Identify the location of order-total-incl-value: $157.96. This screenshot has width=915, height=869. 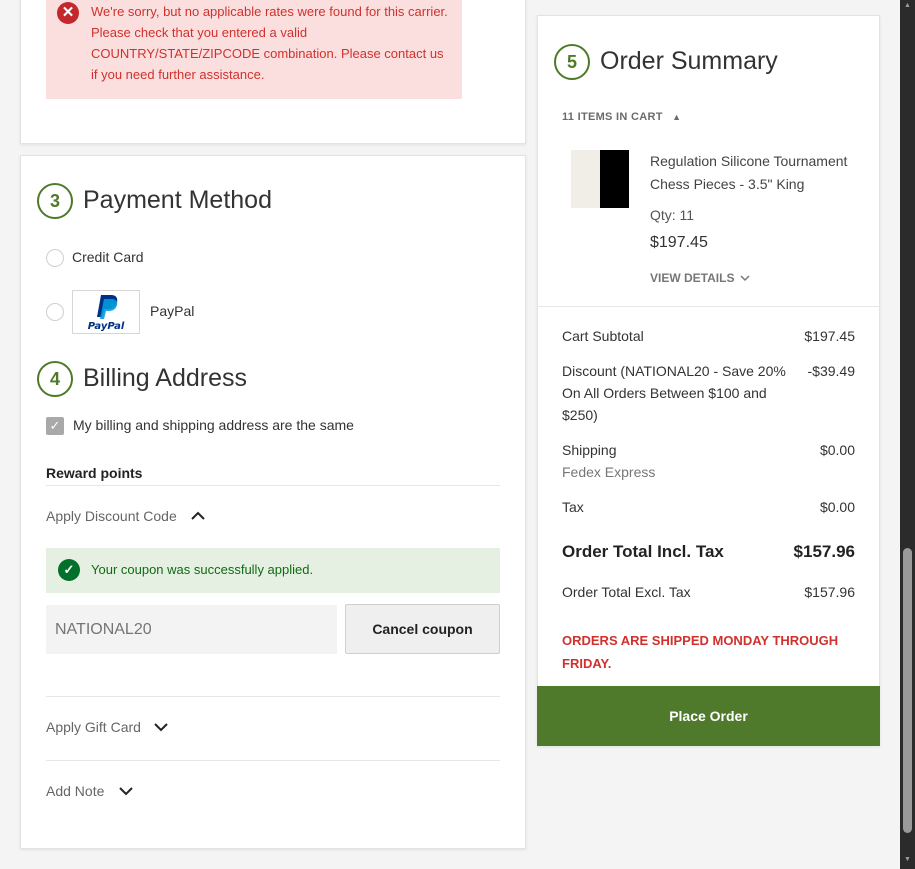
(824, 551).